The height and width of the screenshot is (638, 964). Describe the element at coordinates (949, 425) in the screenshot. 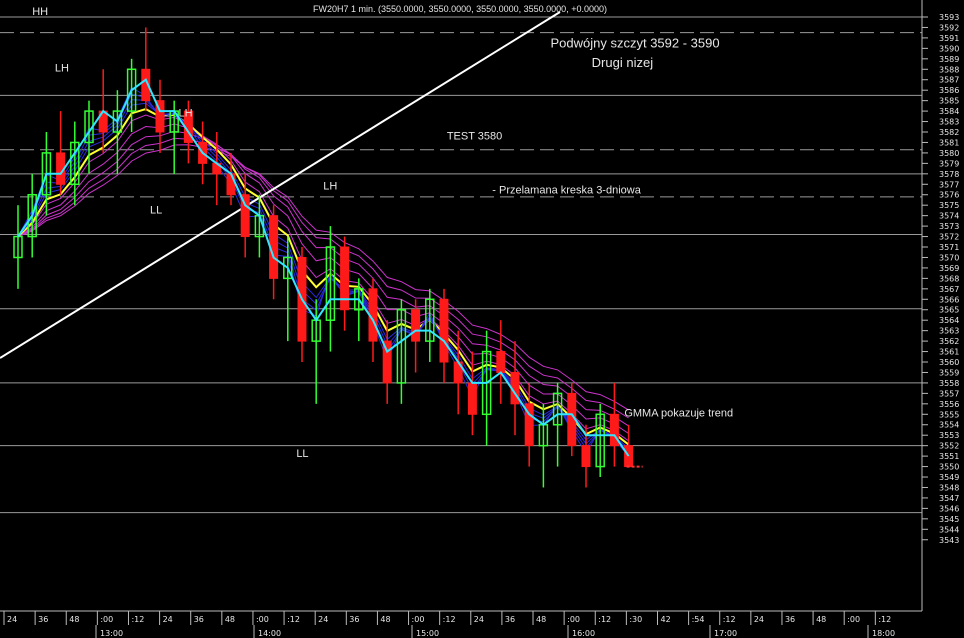

I see `y-tick-label: 3554` at that location.